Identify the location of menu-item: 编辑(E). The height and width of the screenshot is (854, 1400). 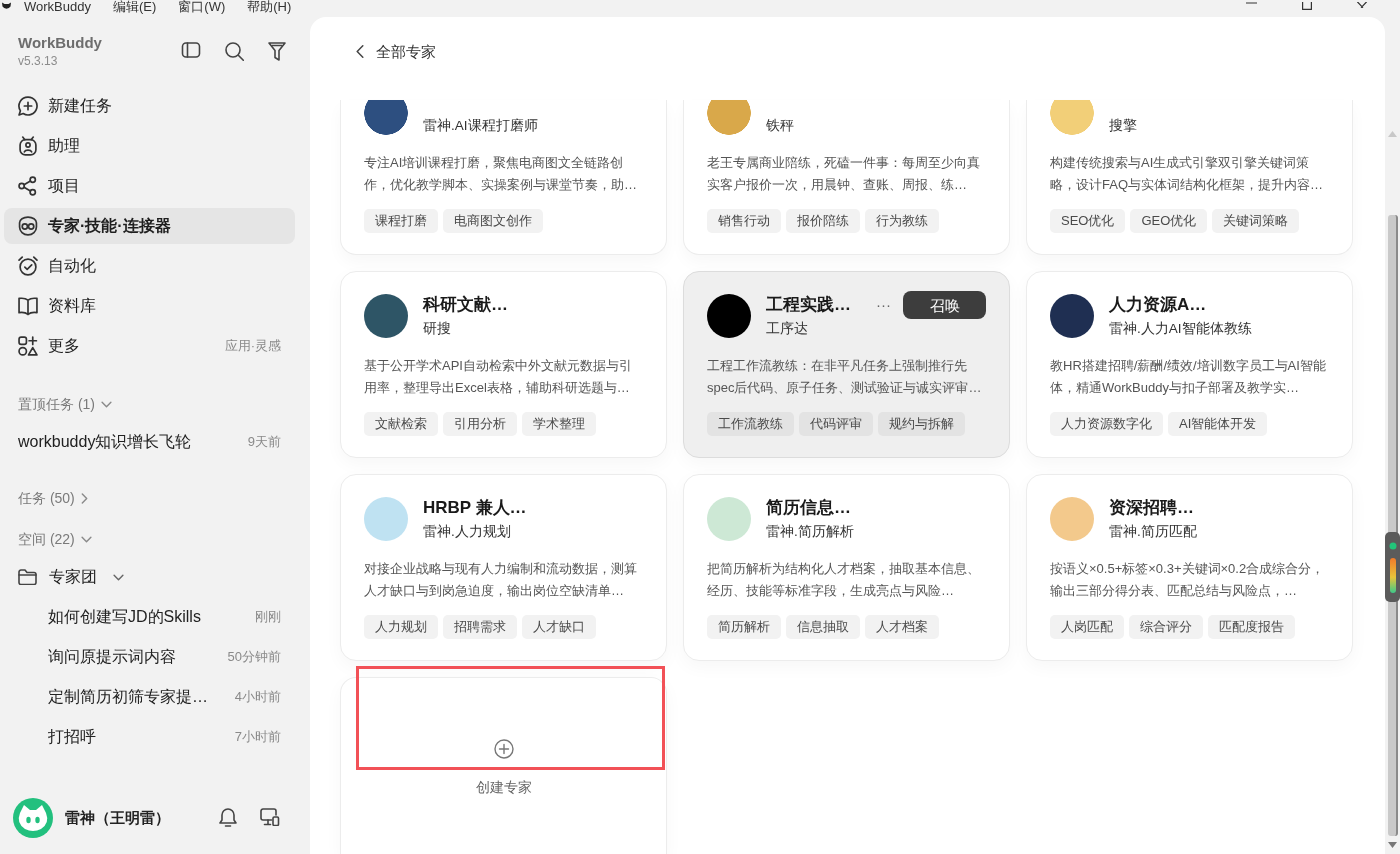
(134, 7).